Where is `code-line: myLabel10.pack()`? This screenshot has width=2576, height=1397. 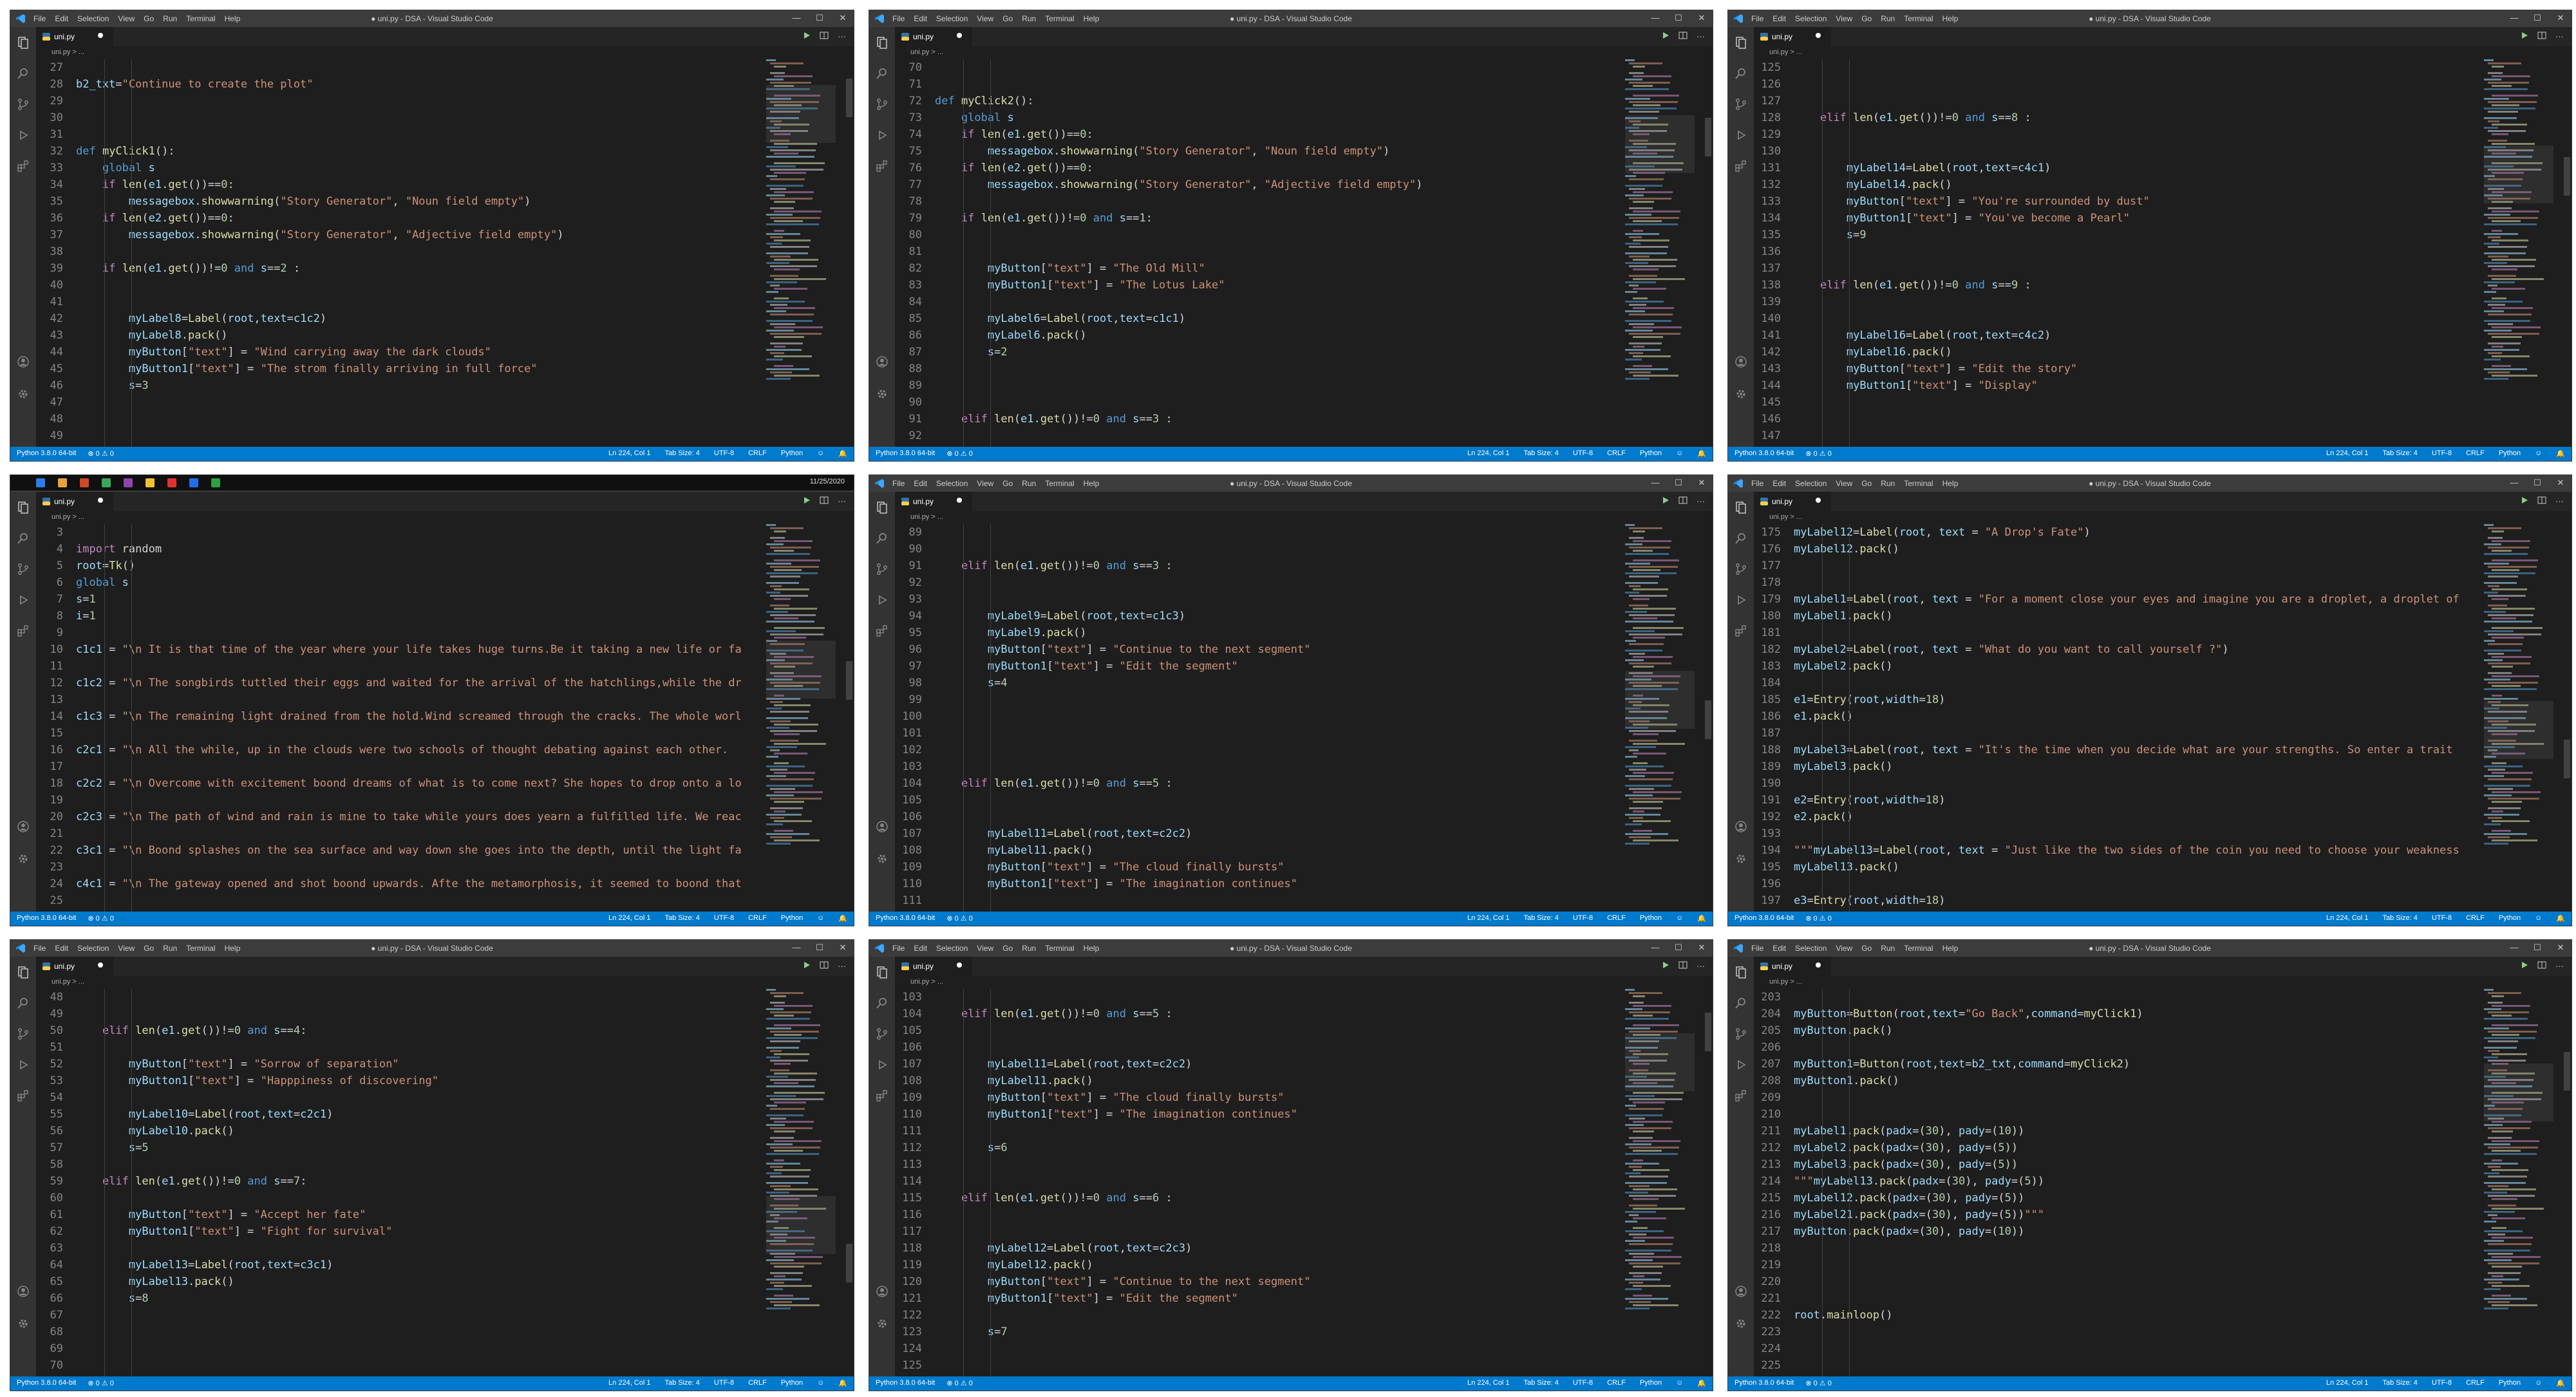
code-line: myLabel10.pack() is located at coordinates (420, 1131).